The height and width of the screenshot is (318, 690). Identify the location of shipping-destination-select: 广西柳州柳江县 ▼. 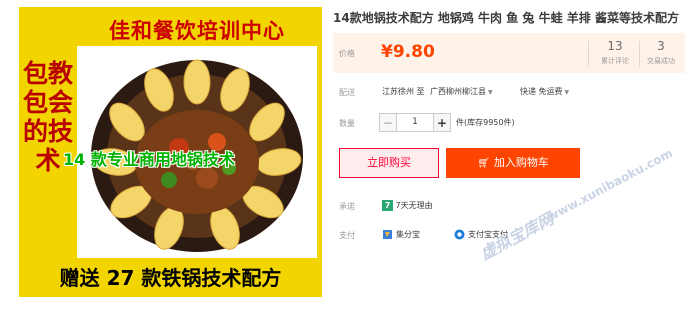
(461, 91).